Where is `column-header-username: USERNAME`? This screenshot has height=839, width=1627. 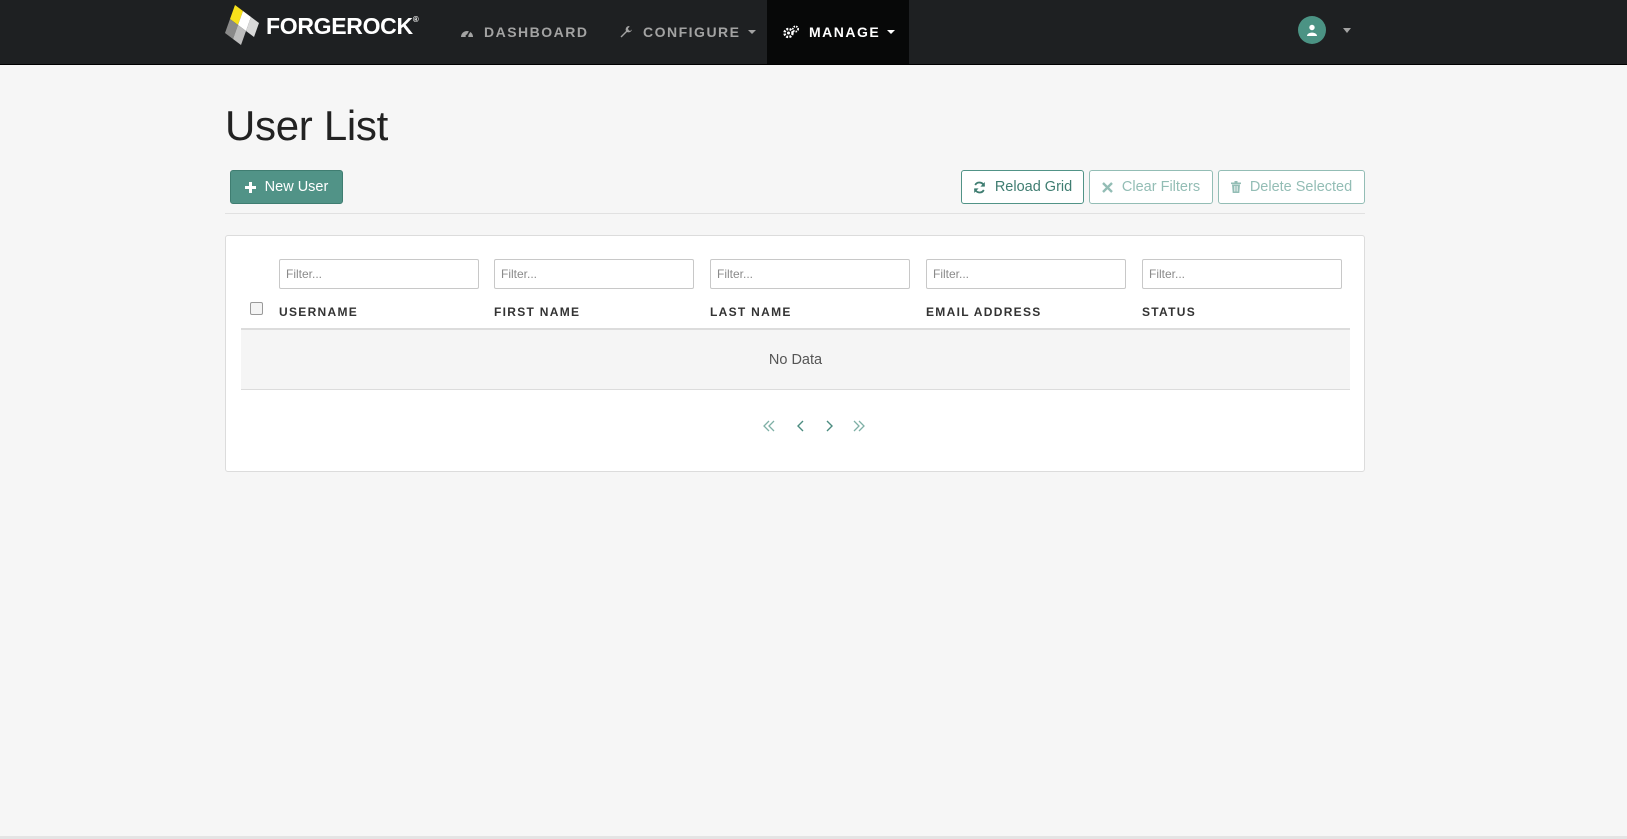 column-header-username: USERNAME is located at coordinates (318, 312).